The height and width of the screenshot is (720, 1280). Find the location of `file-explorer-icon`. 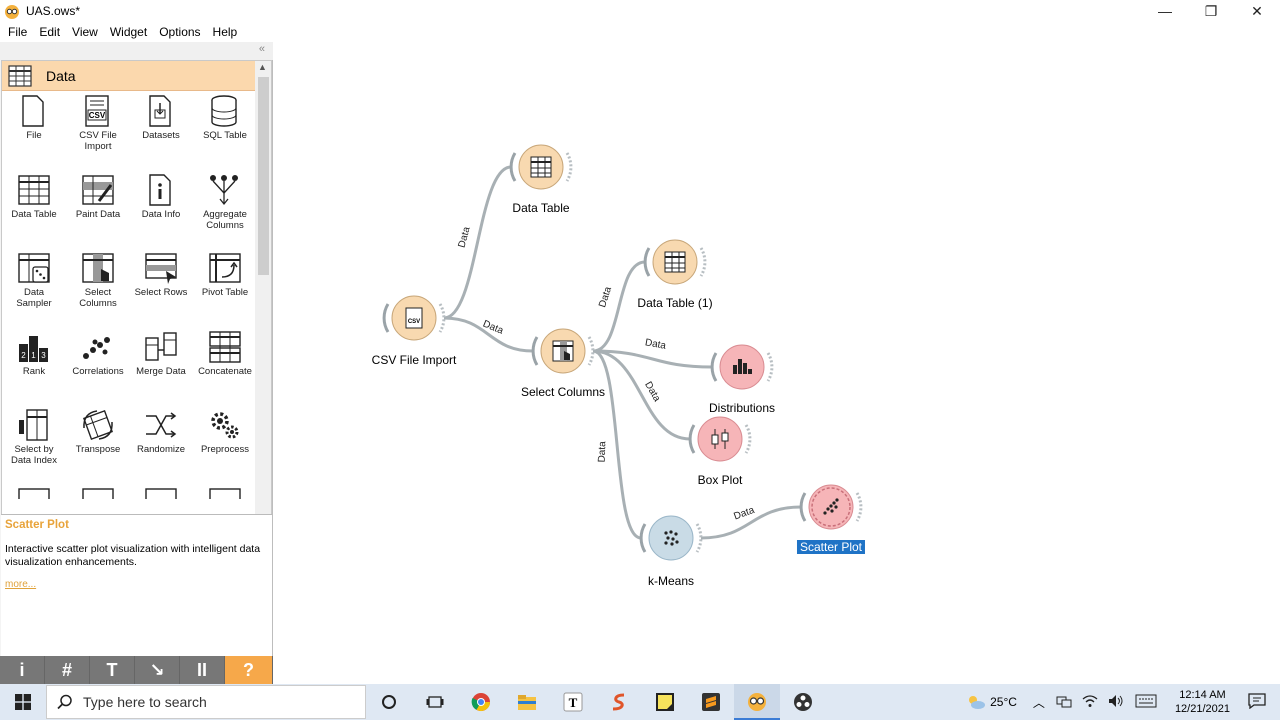

file-explorer-icon is located at coordinates (527, 702).